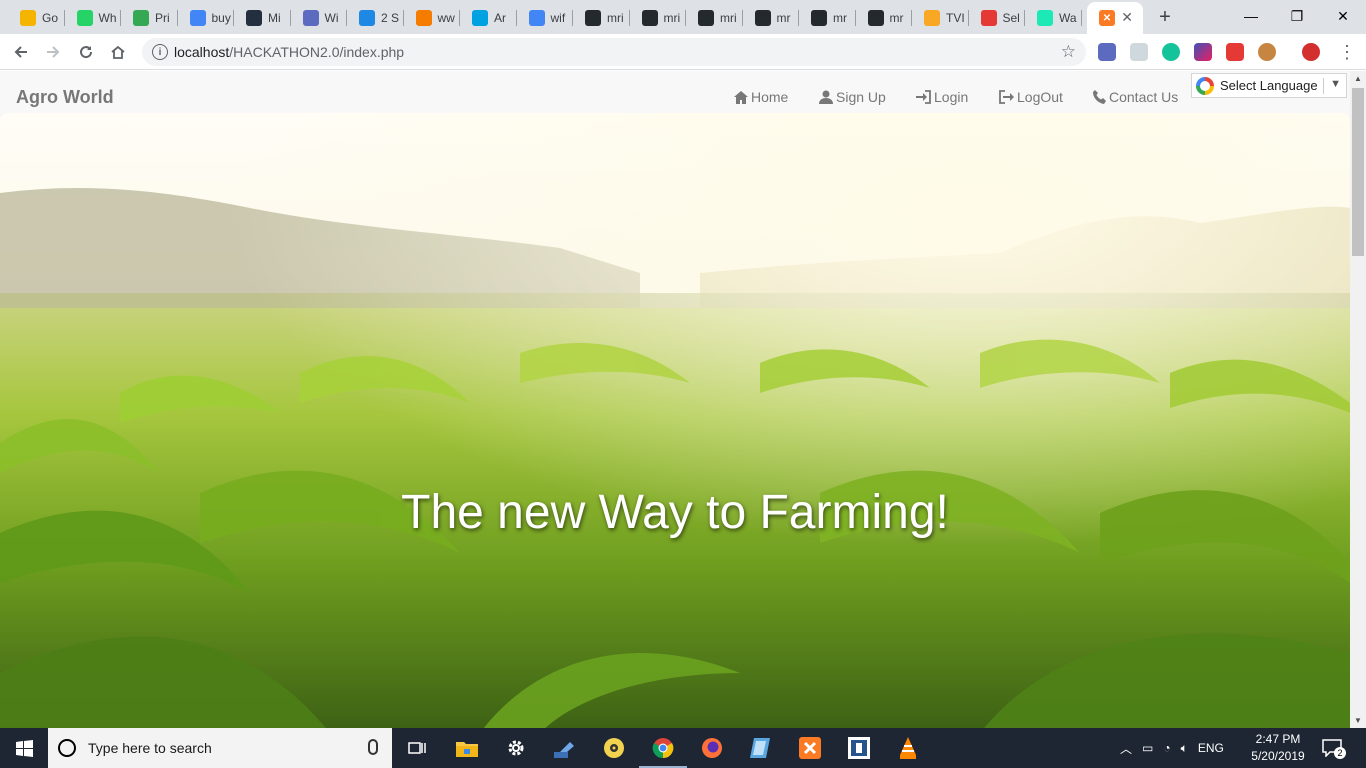 This screenshot has height=768, width=1366. What do you see at coordinates (446, 18) in the screenshot?
I see `tab-label: ww` at bounding box center [446, 18].